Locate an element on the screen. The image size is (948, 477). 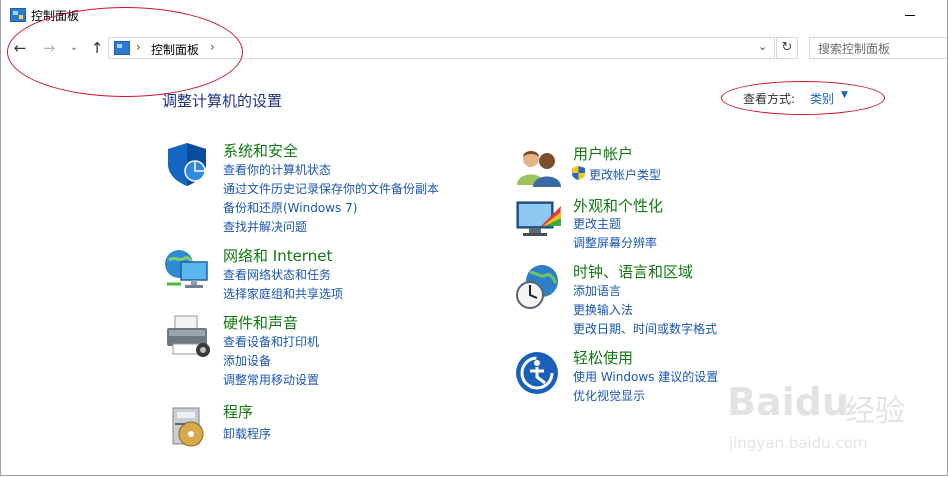
ease-of-access-icon is located at coordinates (539, 373).